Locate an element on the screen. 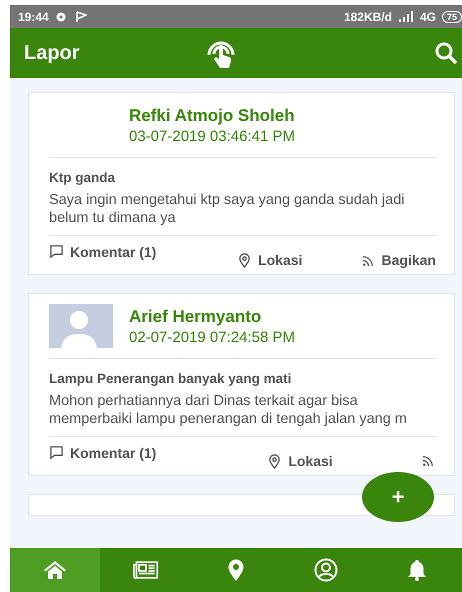 The height and width of the screenshot is (592, 462). clock: 19:44 is located at coordinates (33, 17).